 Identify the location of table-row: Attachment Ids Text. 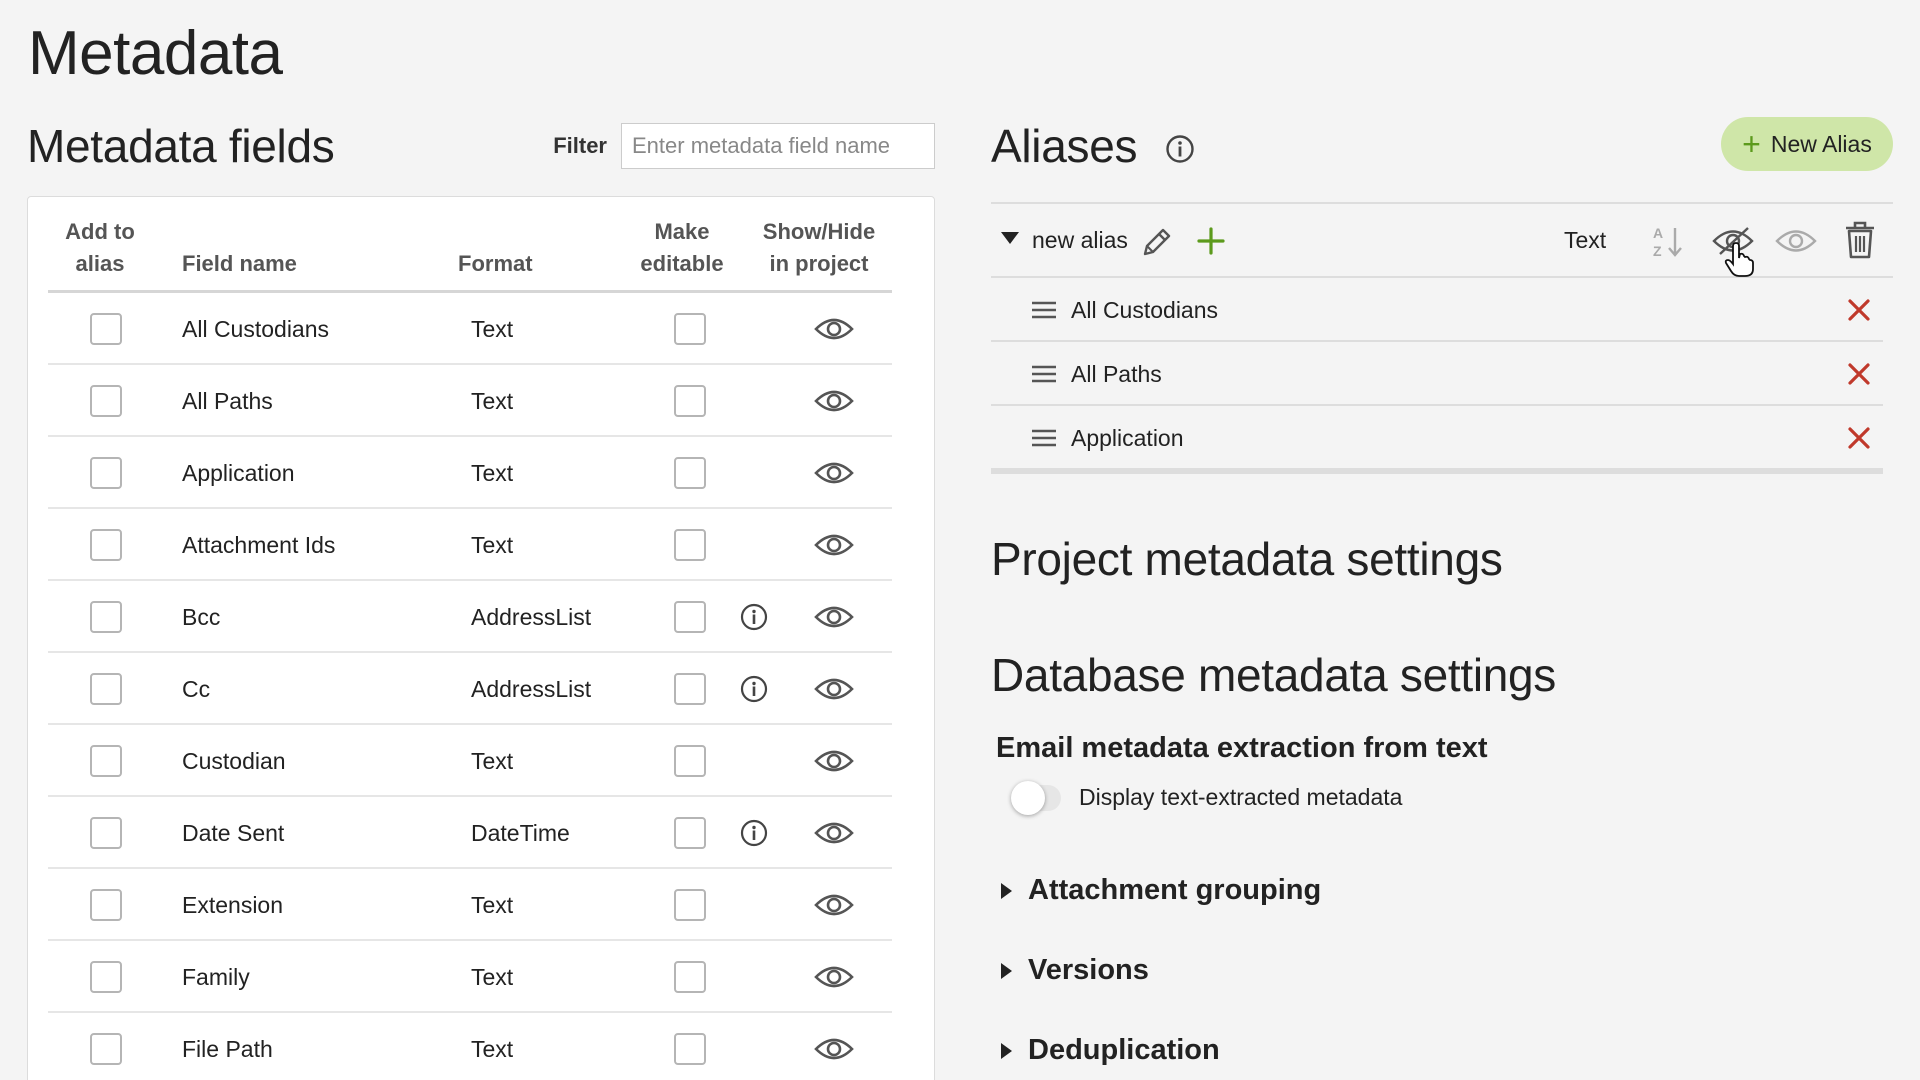
(470, 545).